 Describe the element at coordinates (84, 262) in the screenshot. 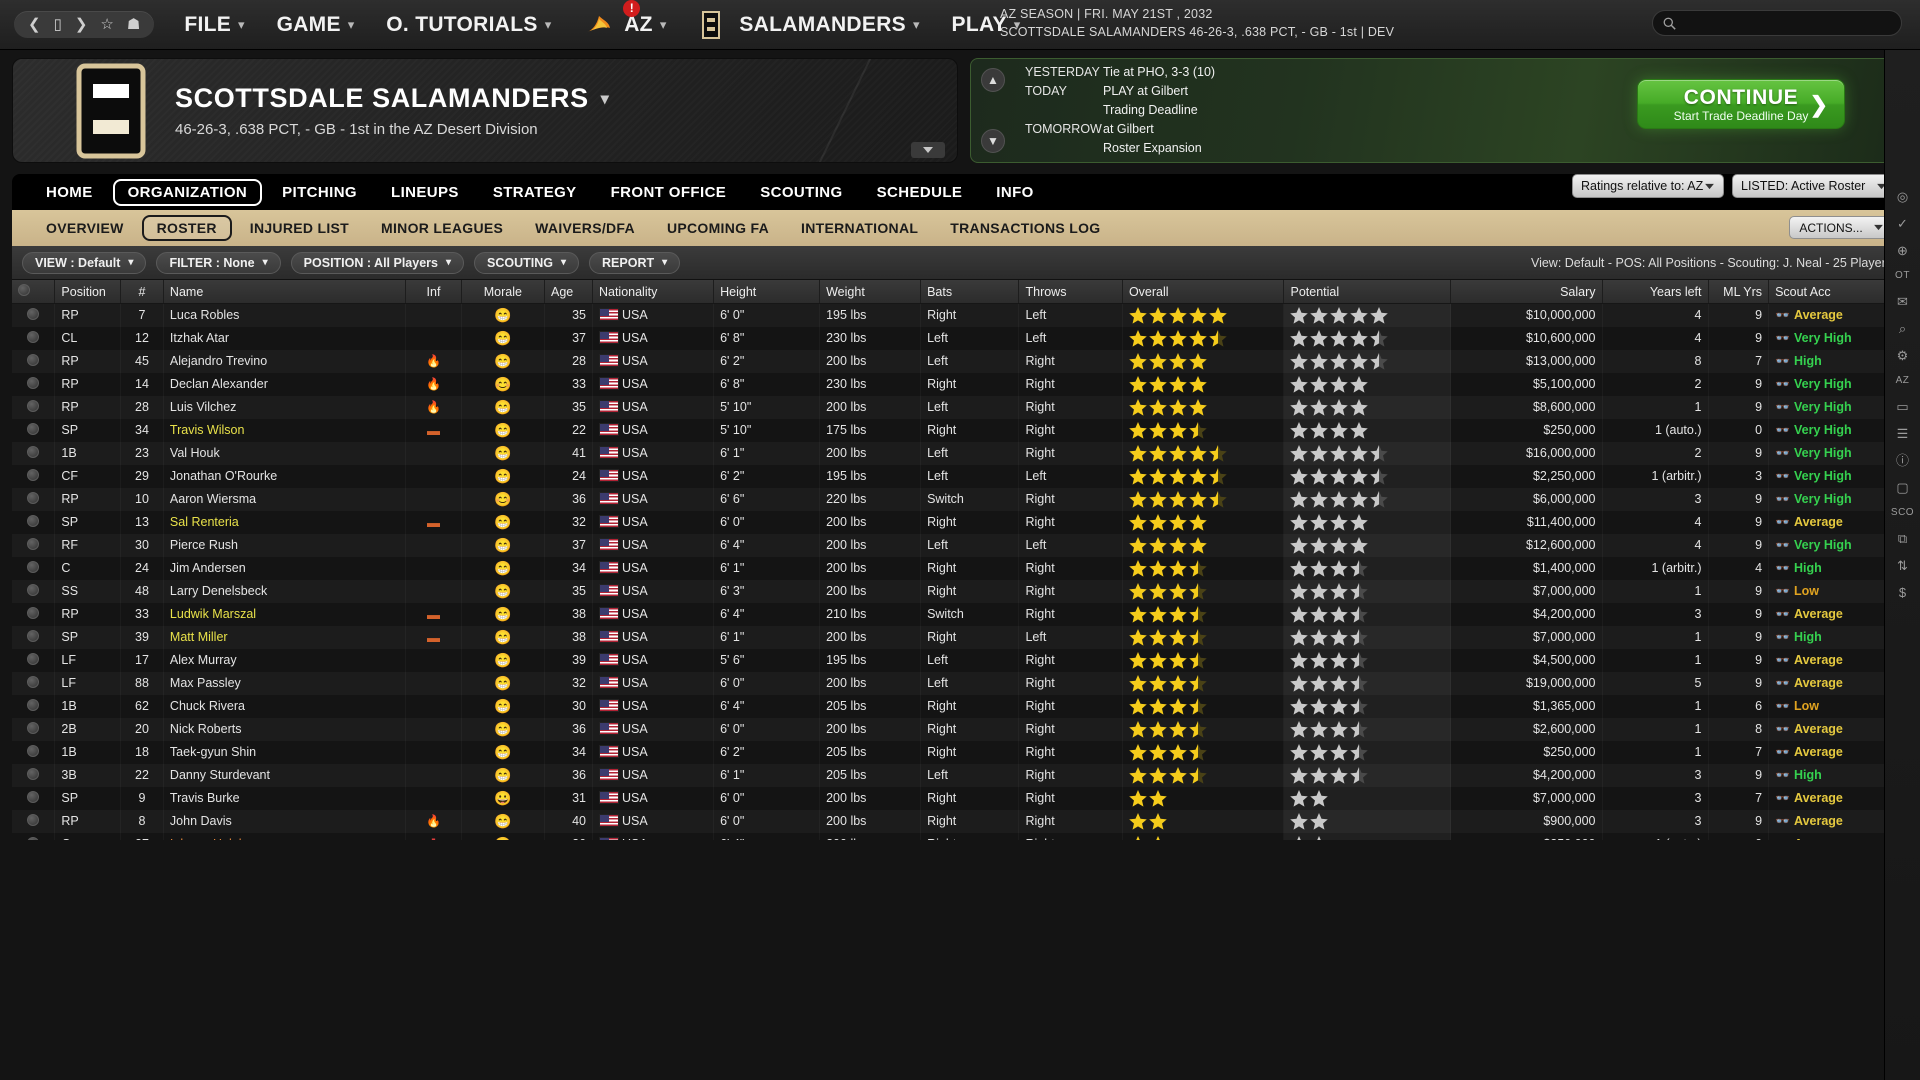

I see `filter-button-0: VIEW : Default ▾` at that location.